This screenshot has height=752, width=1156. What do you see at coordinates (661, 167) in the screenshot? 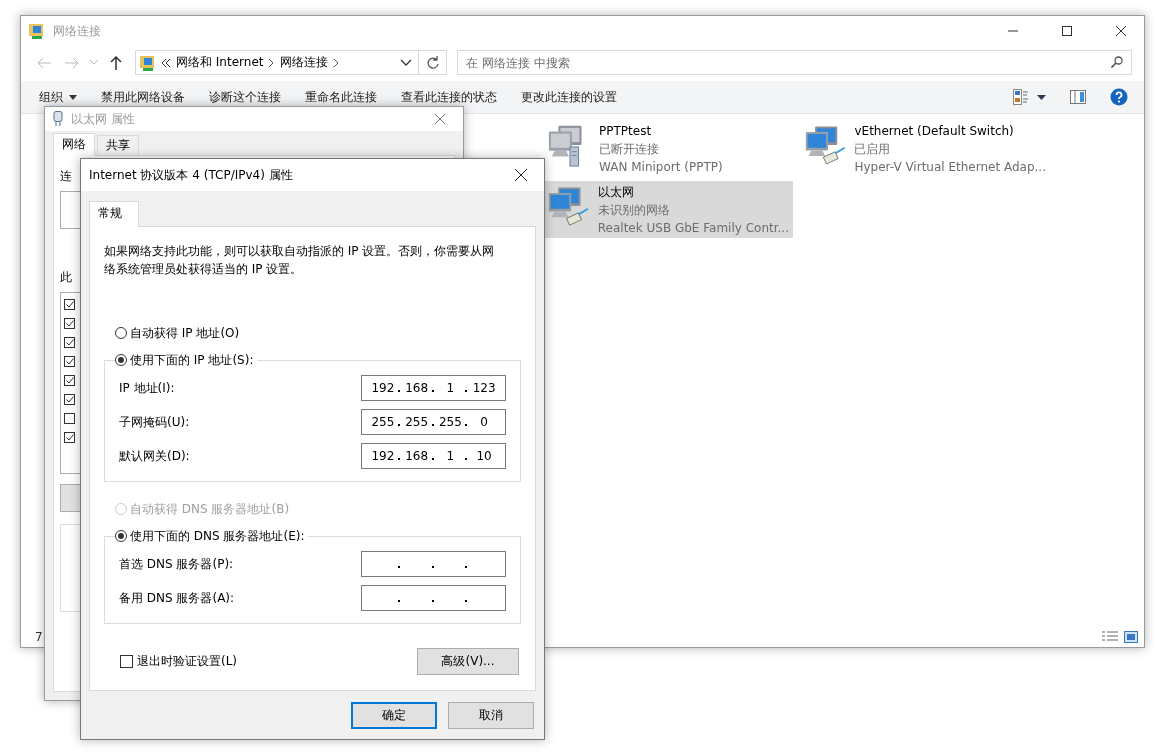
I see `connection-device: WAN Miniport (PPTP)` at bounding box center [661, 167].